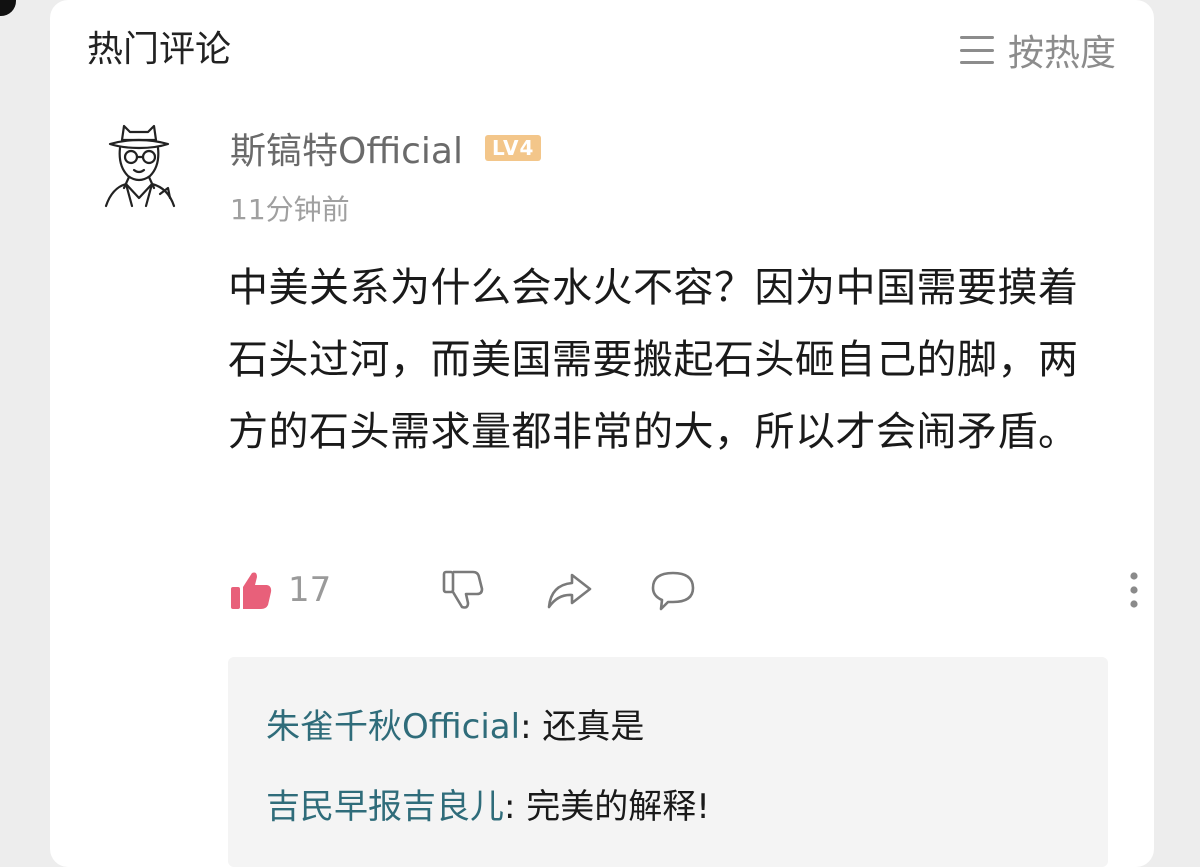  Describe the element at coordinates (251, 590) in the screenshot. I see `thumbs-up-icon` at that location.